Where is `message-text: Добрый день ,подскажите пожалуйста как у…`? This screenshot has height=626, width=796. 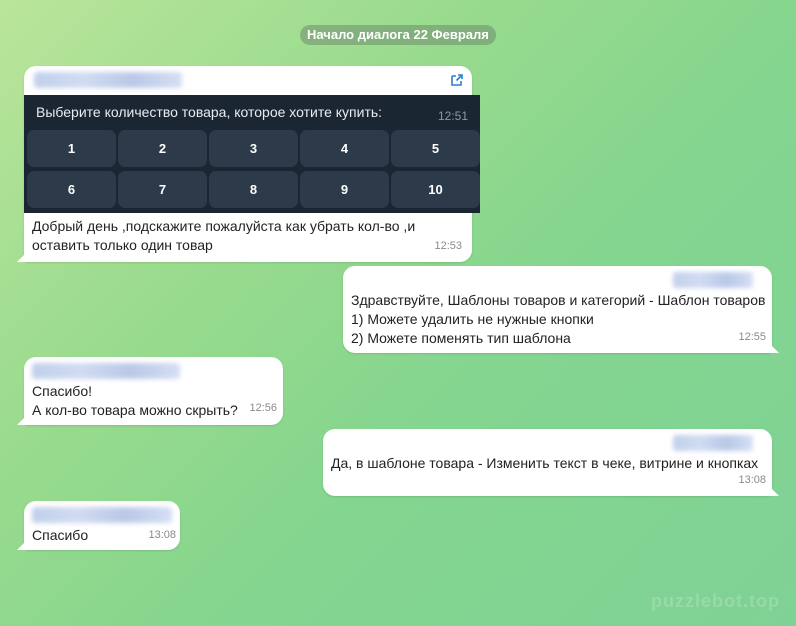 message-text: Добрый день ,подскажите пожалуйста как у… is located at coordinates (223, 236).